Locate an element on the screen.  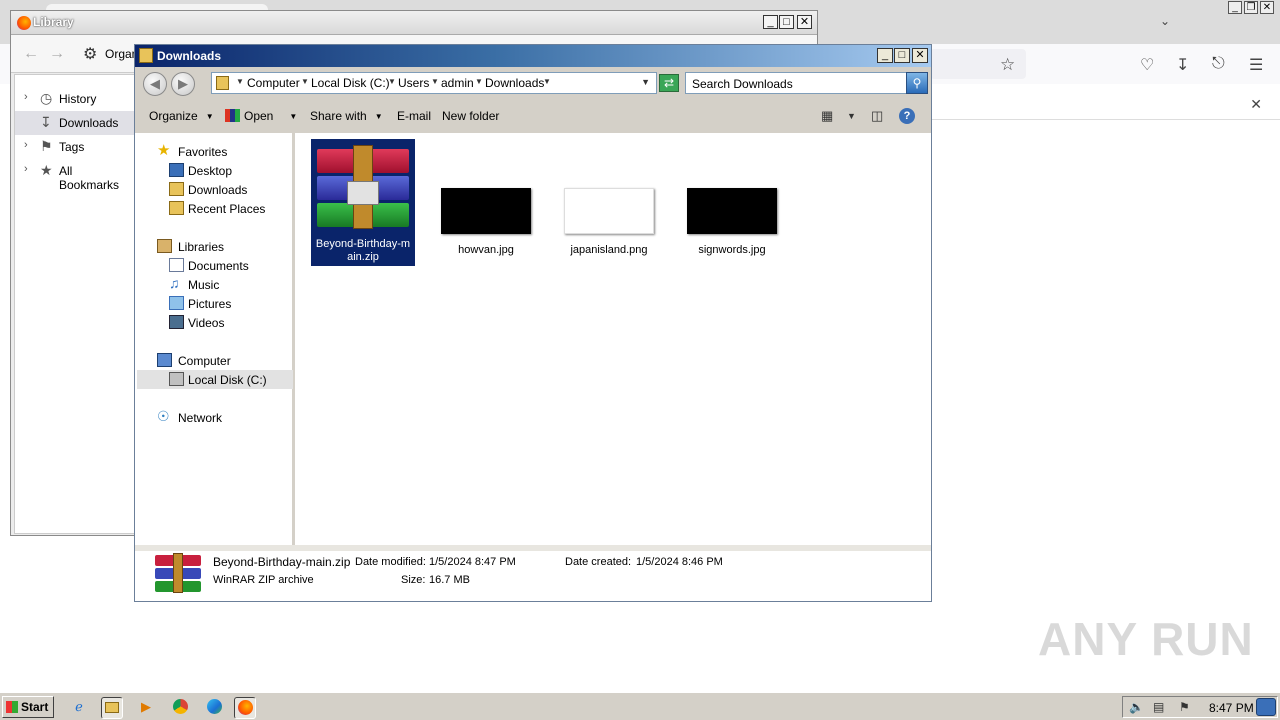
breadcrumb-users: Users is located at coordinates (413, 83).